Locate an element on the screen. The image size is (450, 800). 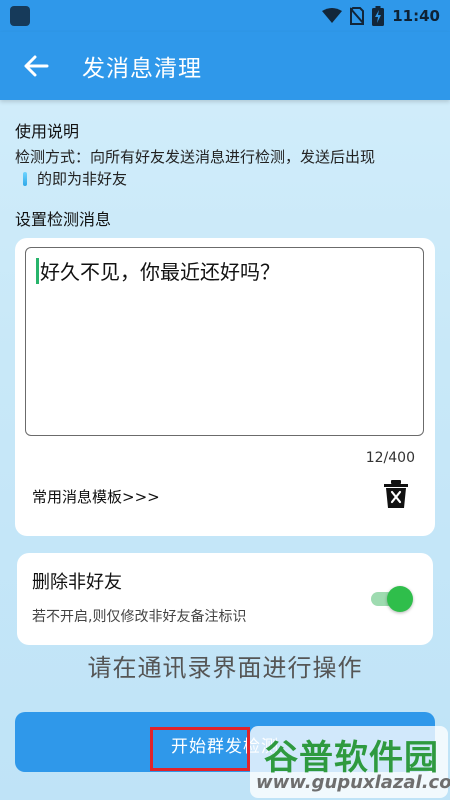
no-sim-icon is located at coordinates (357, 16).